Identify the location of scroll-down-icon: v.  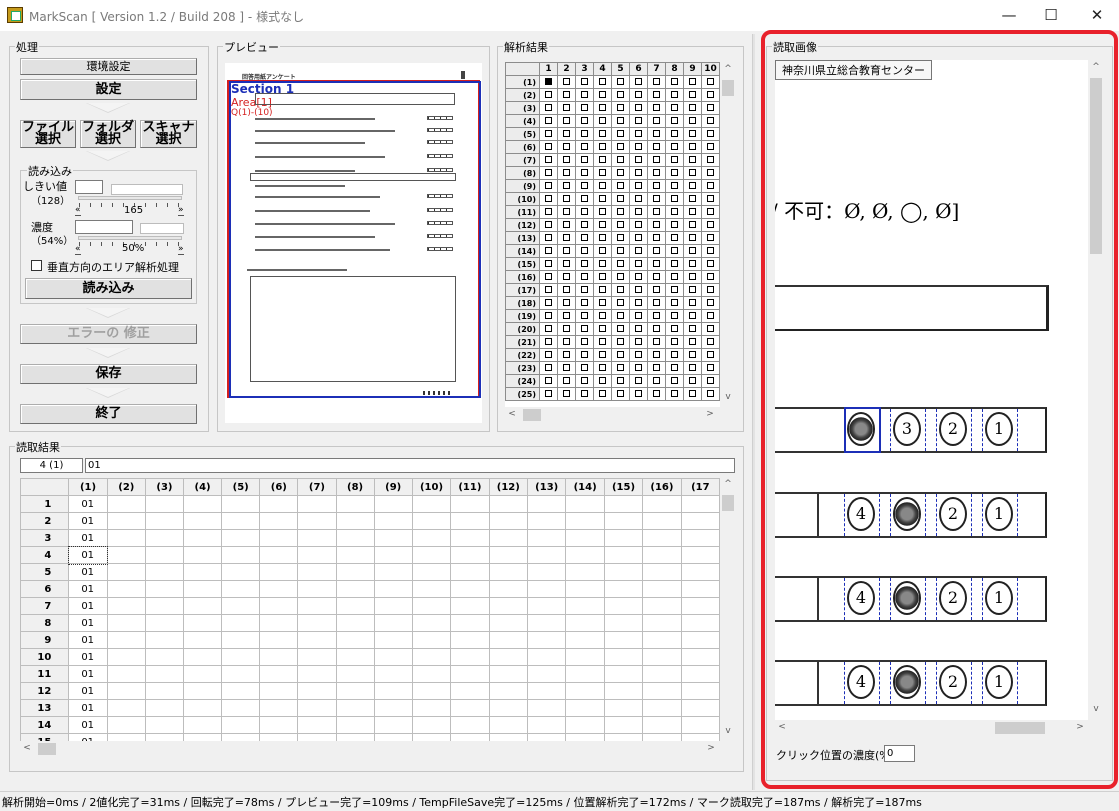
(728, 731).